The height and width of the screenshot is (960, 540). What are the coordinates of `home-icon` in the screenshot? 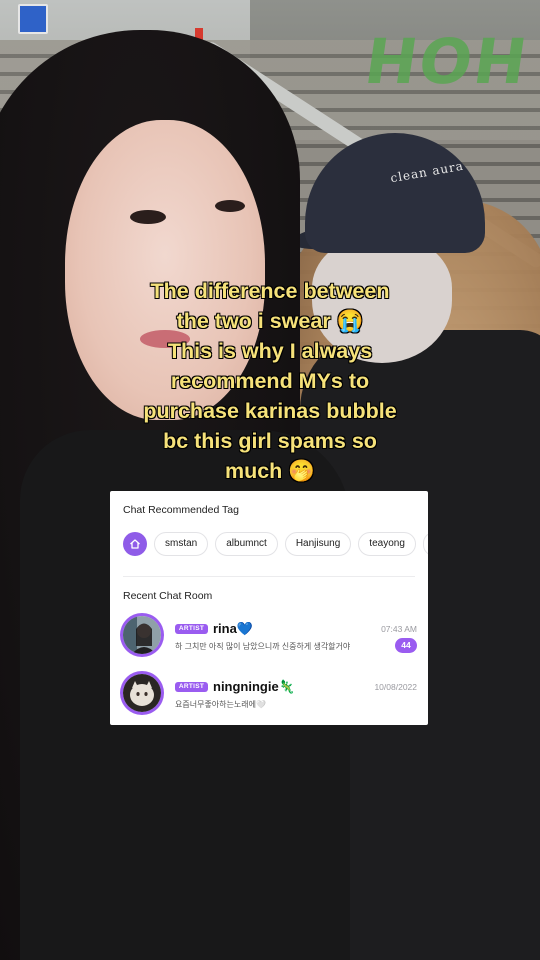 It's located at (135, 544).